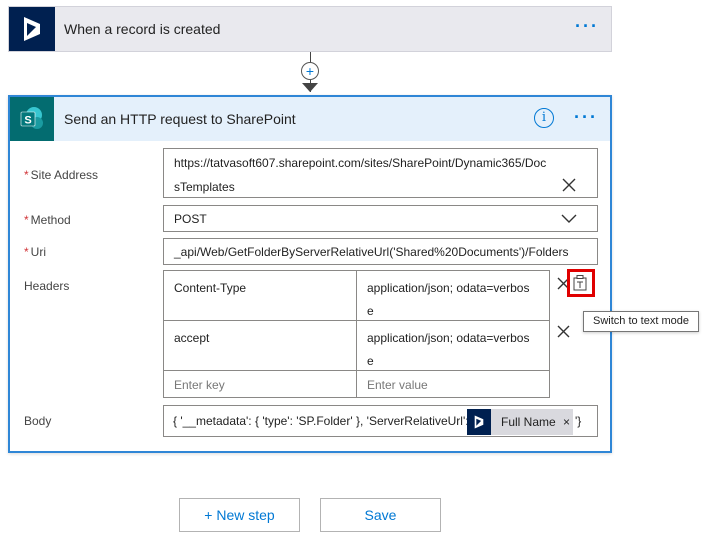 This screenshot has width=716, height=550. Describe the element at coordinates (586, 117) in the screenshot. I see `action-more-icon: ···` at that location.